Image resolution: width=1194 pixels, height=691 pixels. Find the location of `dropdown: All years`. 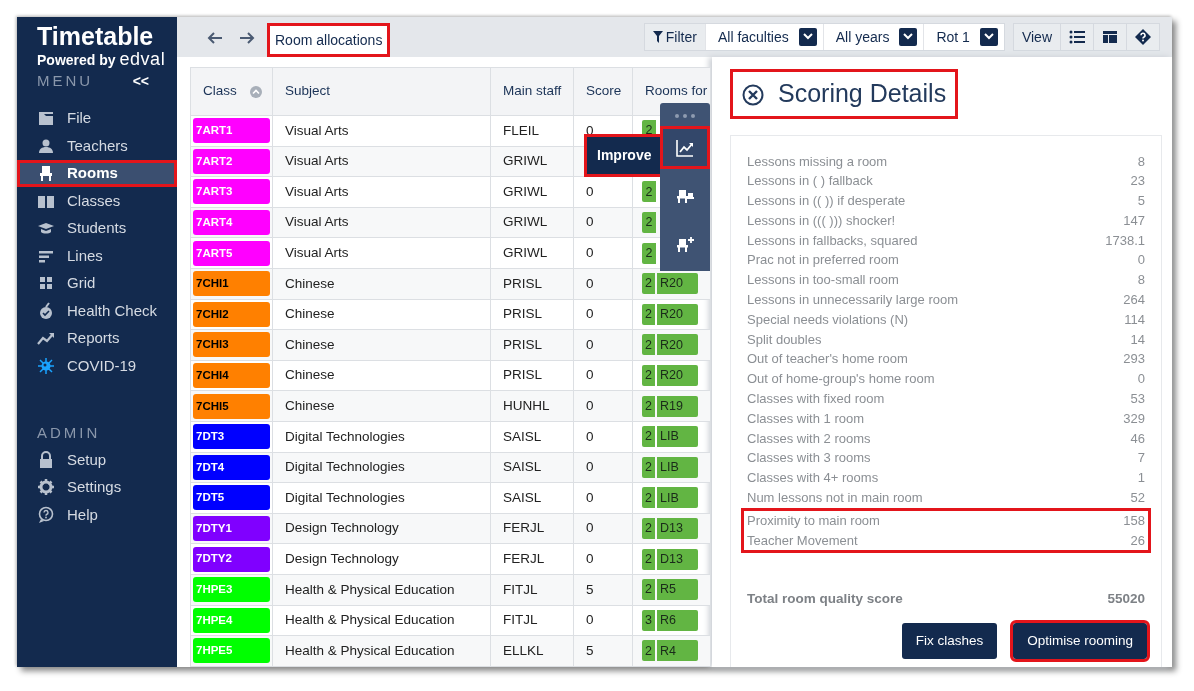

dropdown: All years is located at coordinates (873, 37).